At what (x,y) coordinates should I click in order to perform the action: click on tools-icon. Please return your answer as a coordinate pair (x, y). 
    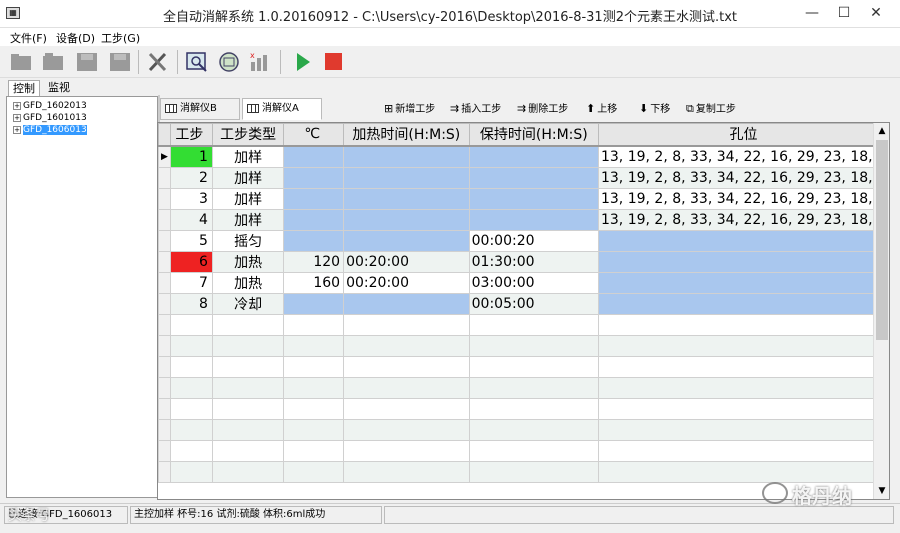
    Looking at the image, I should click on (158, 62).